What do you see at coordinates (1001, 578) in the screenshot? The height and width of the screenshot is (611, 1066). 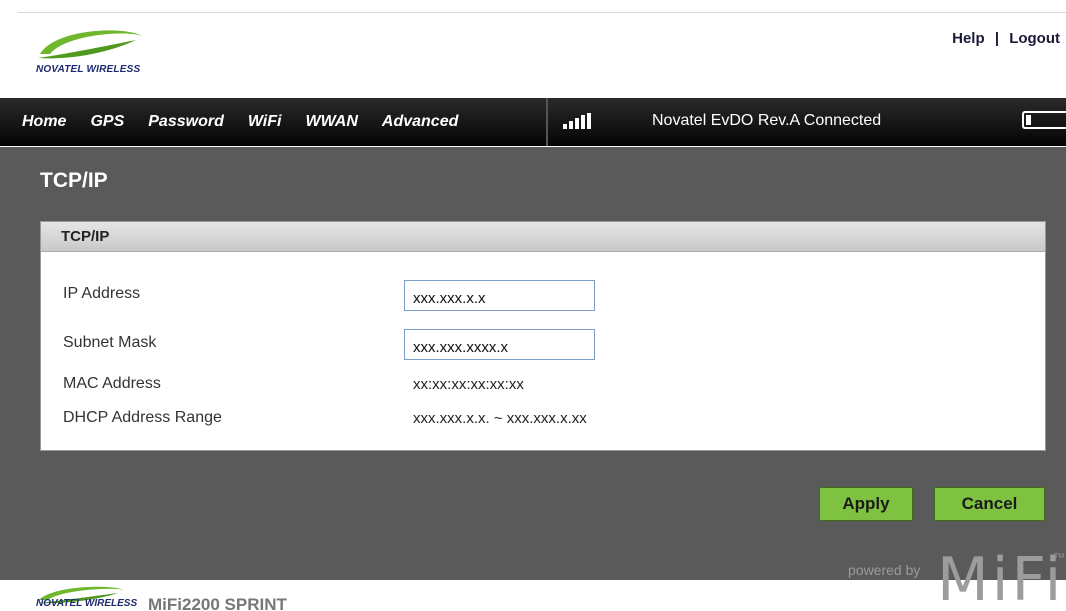 I see `mifi-logo: MiFi` at bounding box center [1001, 578].